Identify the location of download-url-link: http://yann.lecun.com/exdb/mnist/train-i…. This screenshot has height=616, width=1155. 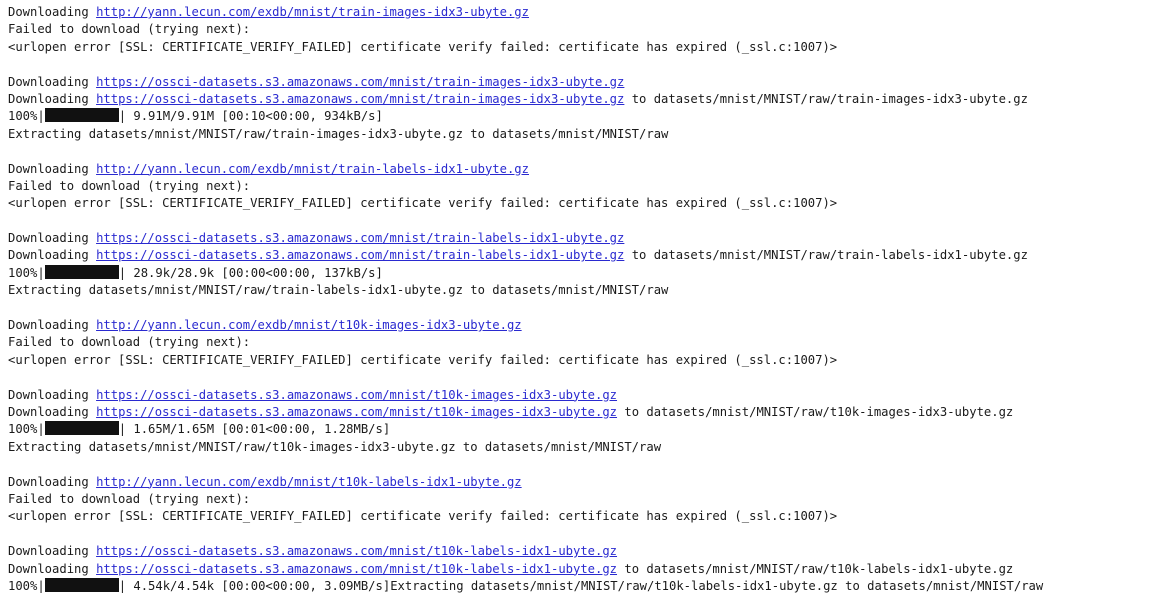
(312, 12).